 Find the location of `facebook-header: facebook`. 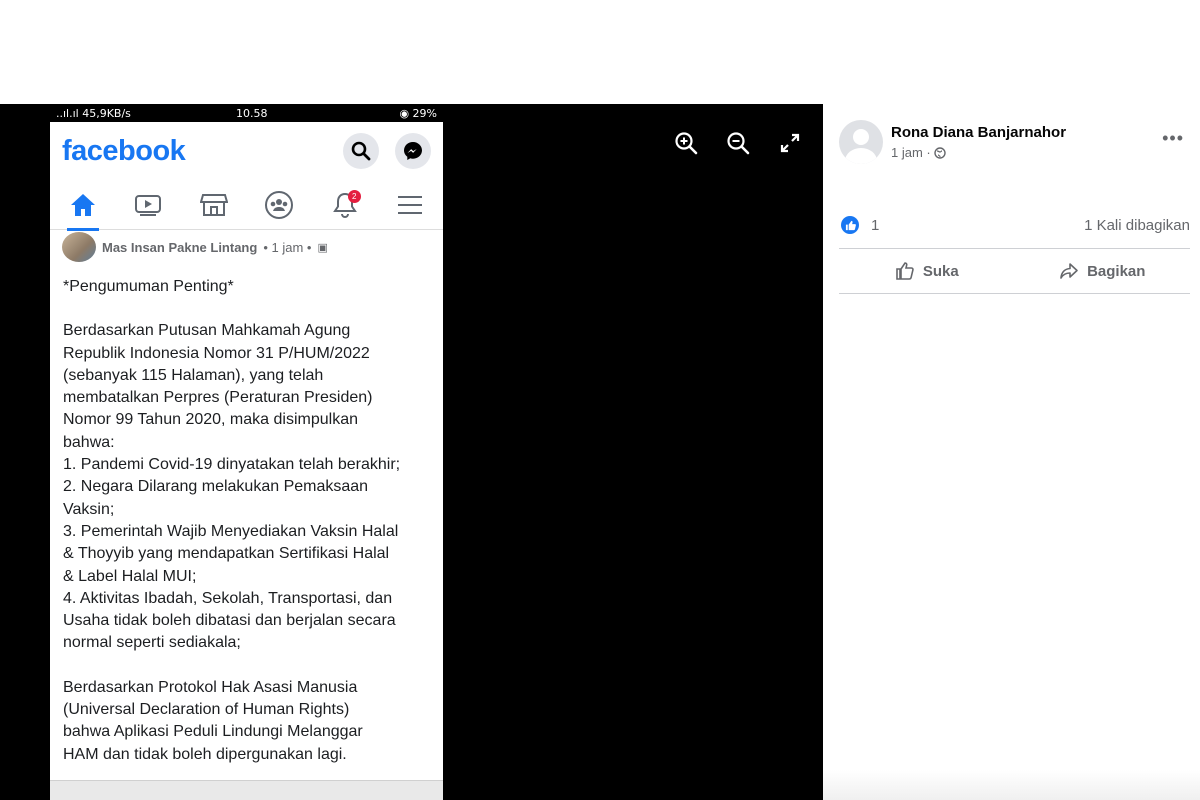

facebook-header: facebook is located at coordinates (246, 151).